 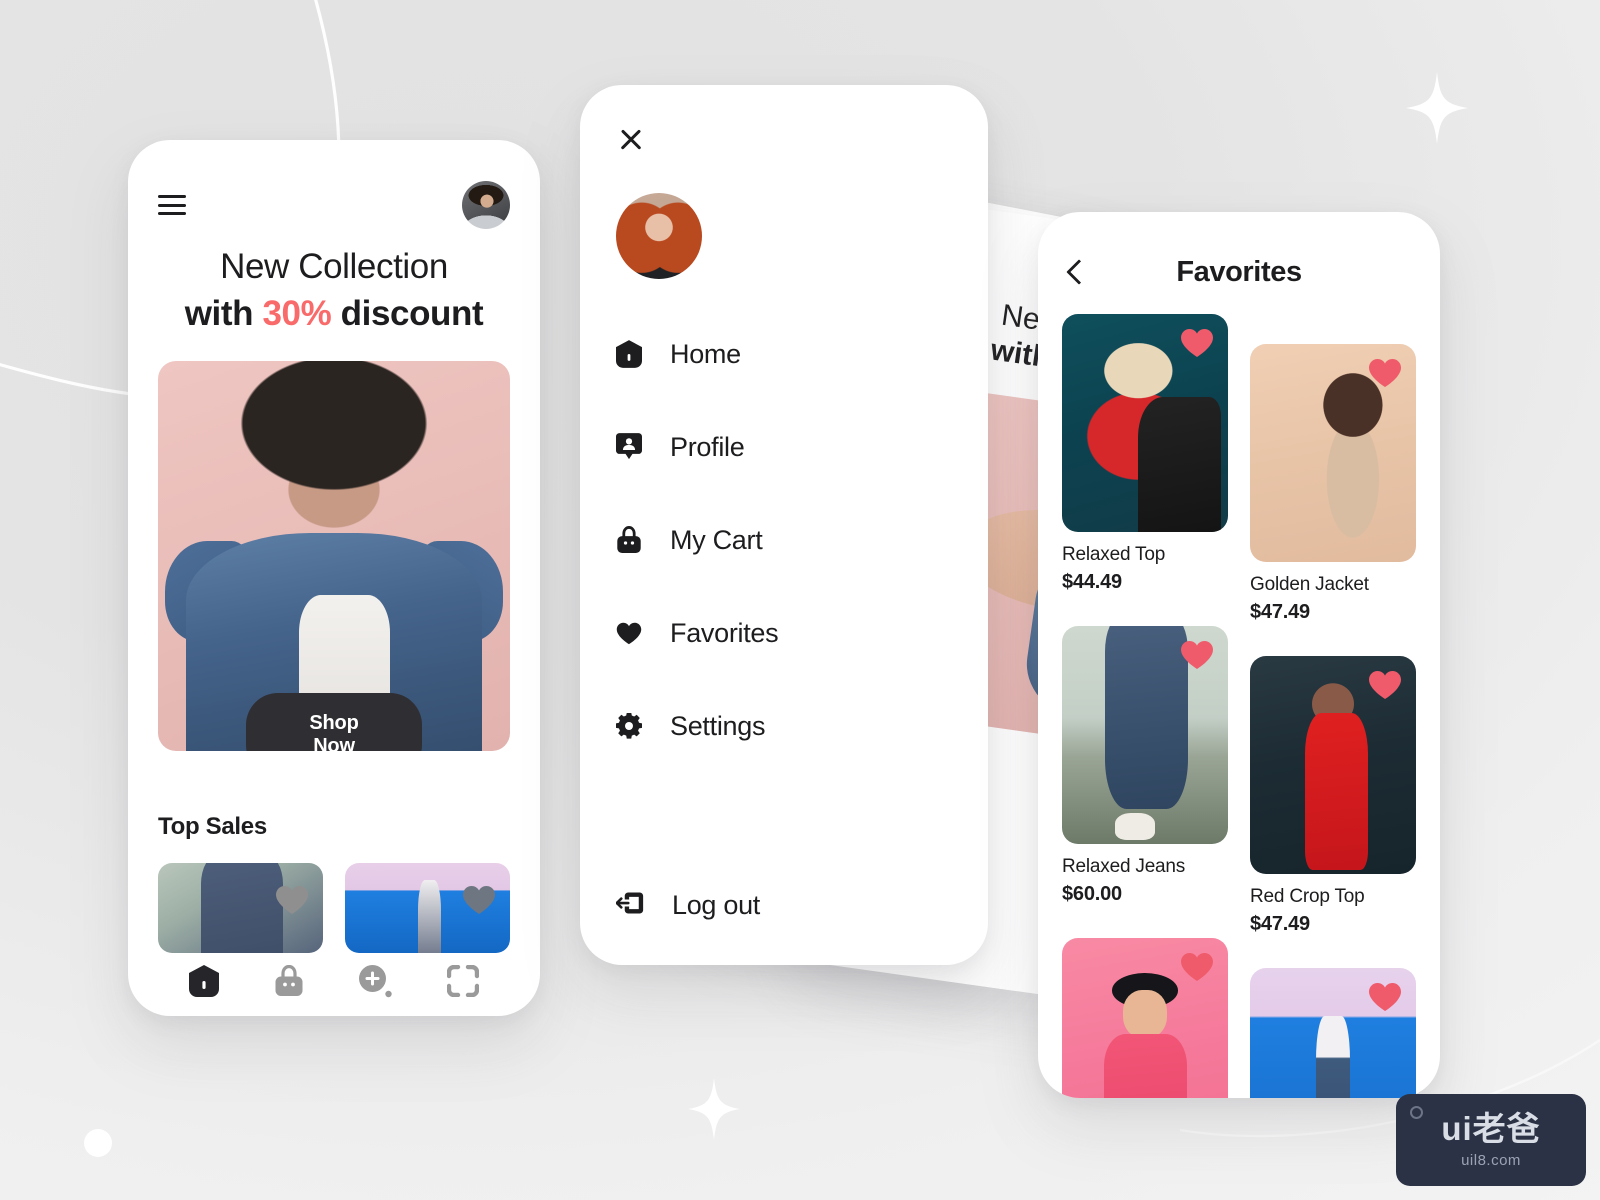 I want to click on product-name: Red Crop Top, so click(x=1307, y=896).